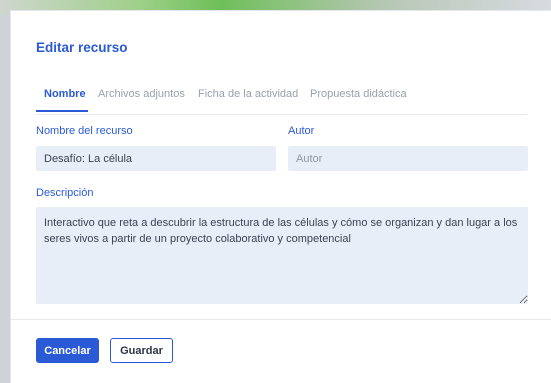 The width and height of the screenshot is (551, 383). What do you see at coordinates (84, 131) in the screenshot?
I see `resource-name-label: Nombre del recurso` at bounding box center [84, 131].